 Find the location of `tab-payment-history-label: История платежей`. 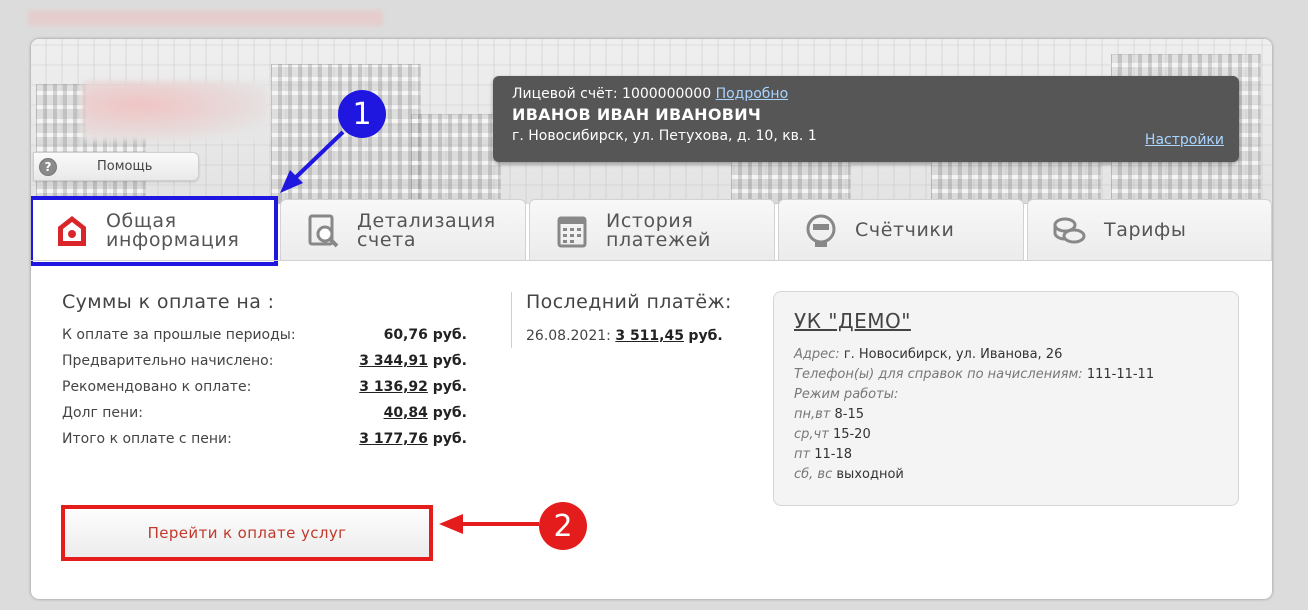

tab-payment-history-label: История платежей is located at coordinates (658, 230).